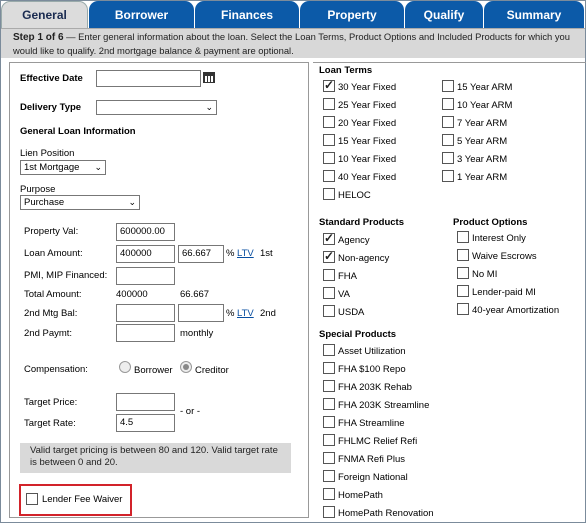  I want to click on 3-year-arm-label: 3 Year ARM, so click(482, 159).